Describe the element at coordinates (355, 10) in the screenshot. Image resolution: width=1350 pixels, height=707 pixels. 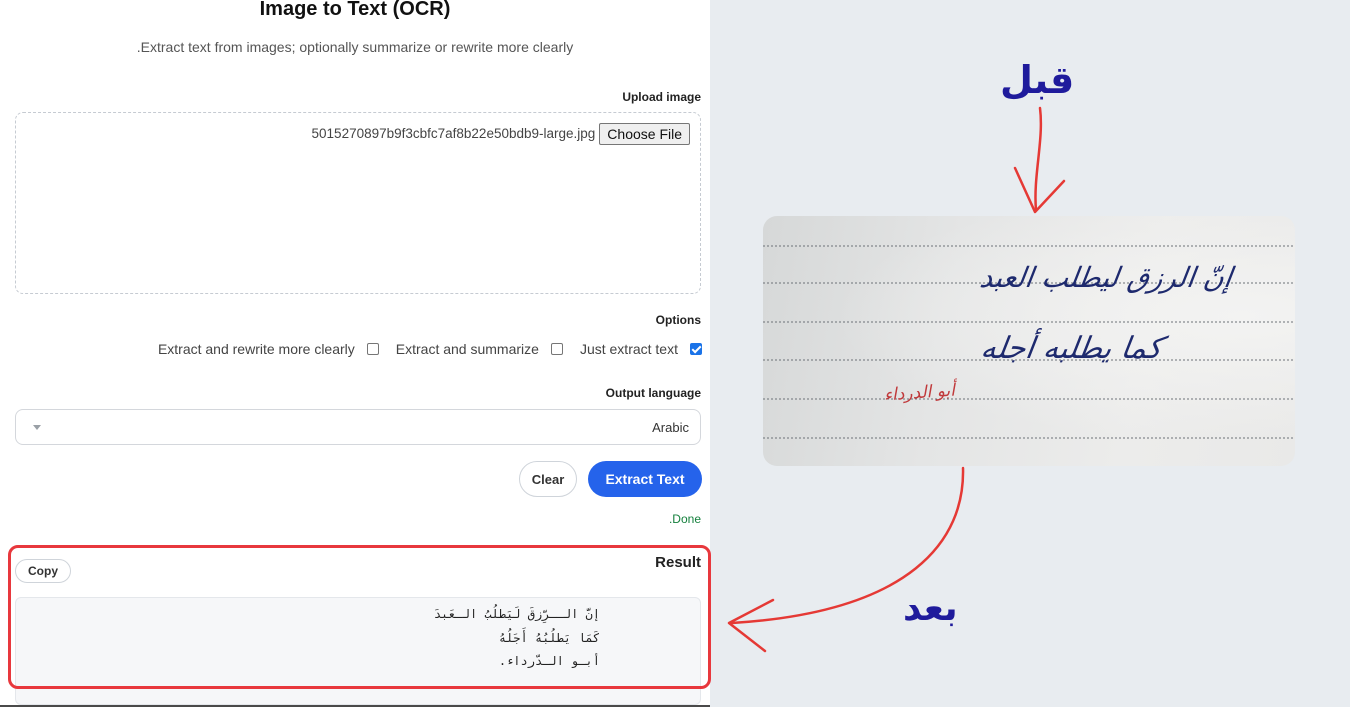
I see `page-title: Image to Text (OCR)` at that location.